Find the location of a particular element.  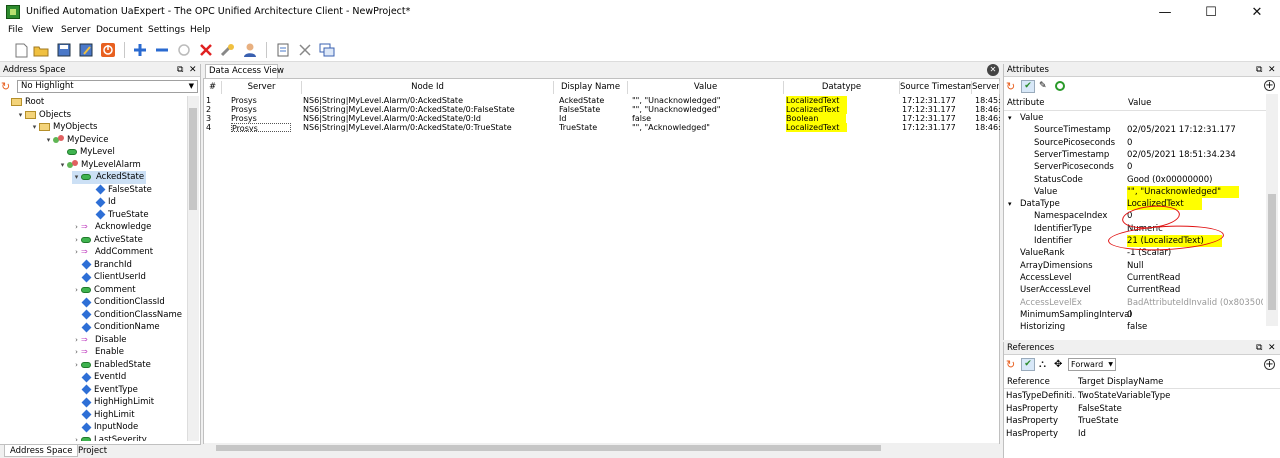

table-cell-srv_ts: 18:45: is located at coordinates (987, 100).